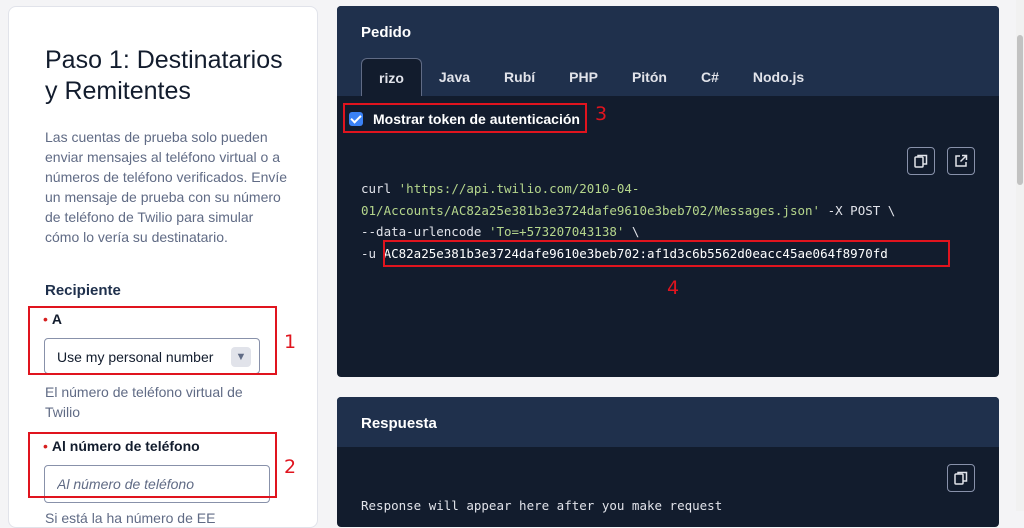 Image resolution: width=1024 pixels, height=528 pixels. Describe the element at coordinates (290, 342) in the screenshot. I see `annotation-number-1: 1` at that location.